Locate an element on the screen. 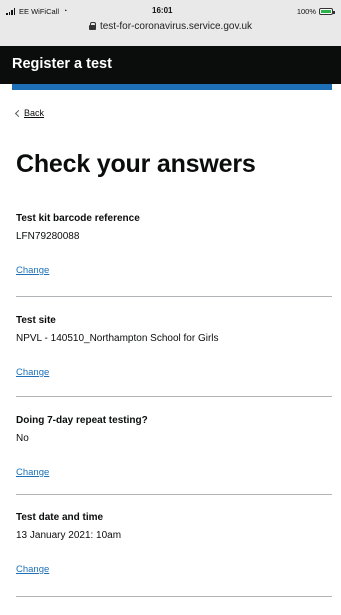 The height and width of the screenshot is (615, 341). site-header: Register a test is located at coordinates (170, 65).